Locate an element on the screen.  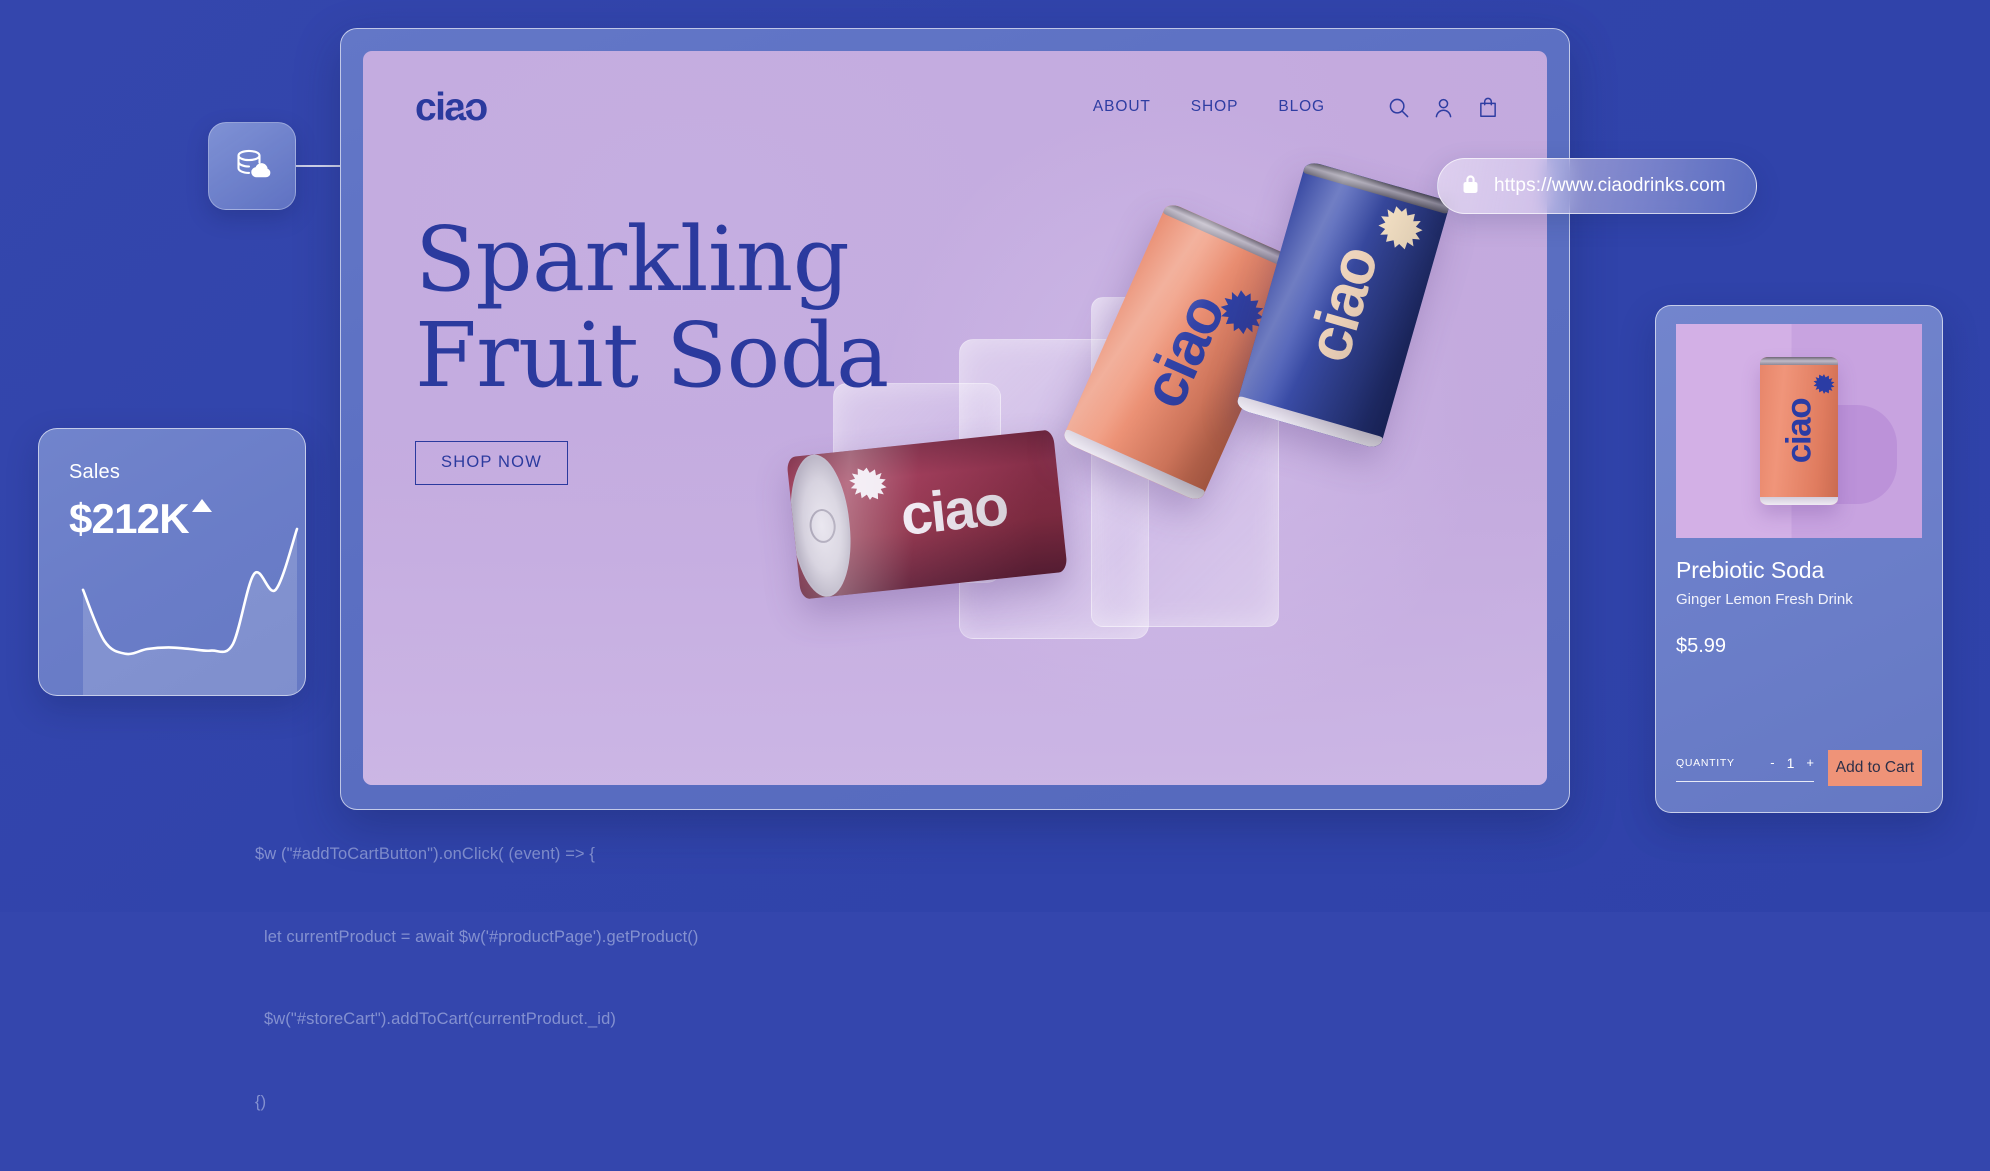
quantity-label: QUANTITY is located at coordinates (1705, 762).